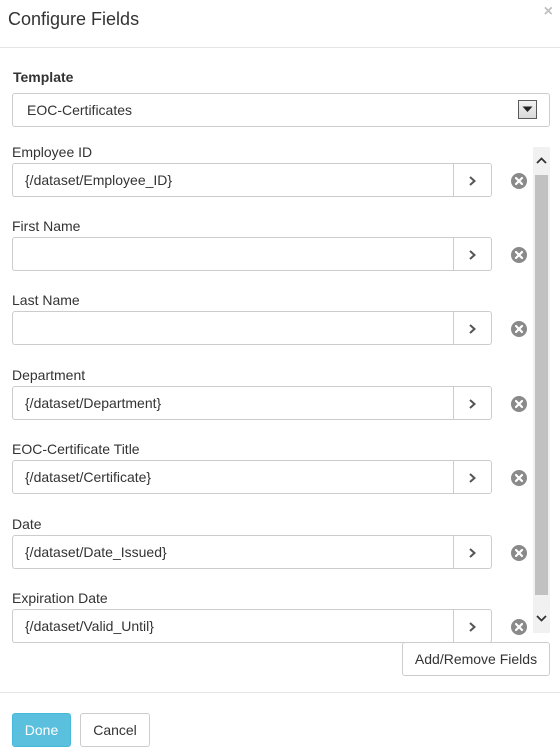  I want to click on field-label: Last Name, so click(46, 300).